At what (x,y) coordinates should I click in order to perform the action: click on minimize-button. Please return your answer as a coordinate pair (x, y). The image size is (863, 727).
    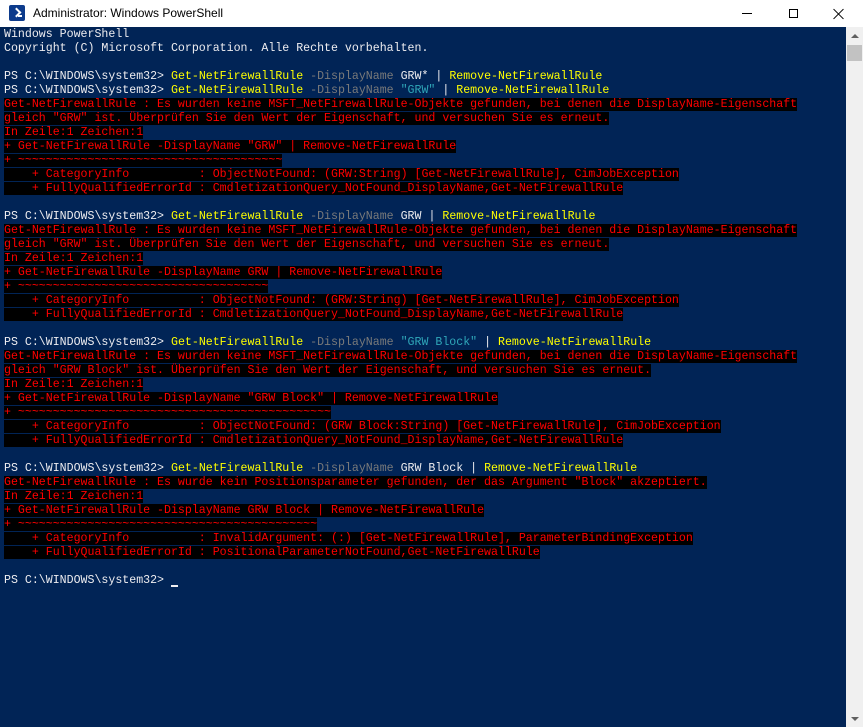
    Looking at the image, I should click on (747, 13).